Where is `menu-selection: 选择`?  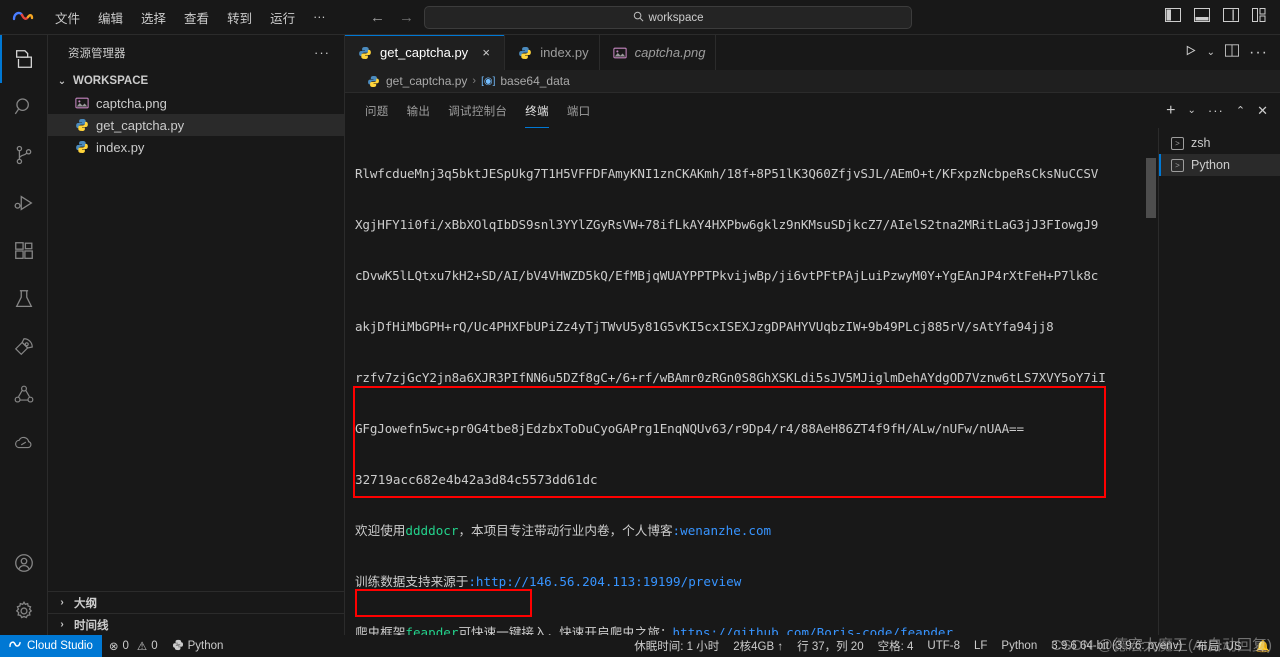
menu-selection: 选择 is located at coordinates (153, 17).